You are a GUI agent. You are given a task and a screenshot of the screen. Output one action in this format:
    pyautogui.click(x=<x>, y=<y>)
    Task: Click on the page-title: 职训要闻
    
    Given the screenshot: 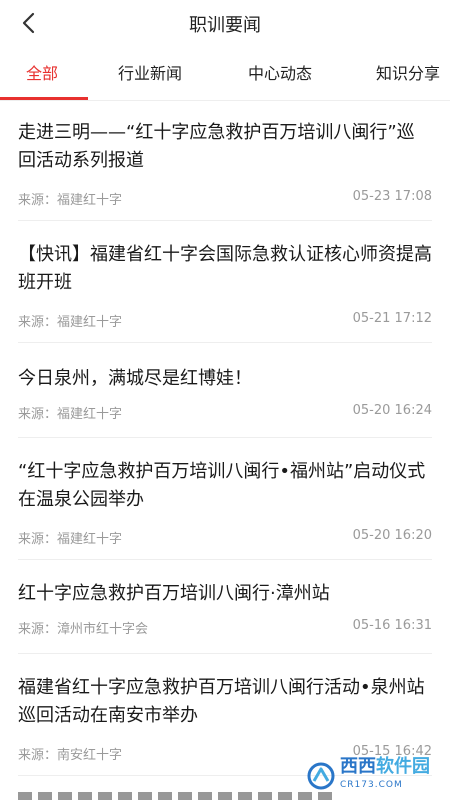 What is the action you would take?
    pyautogui.click(x=225, y=25)
    